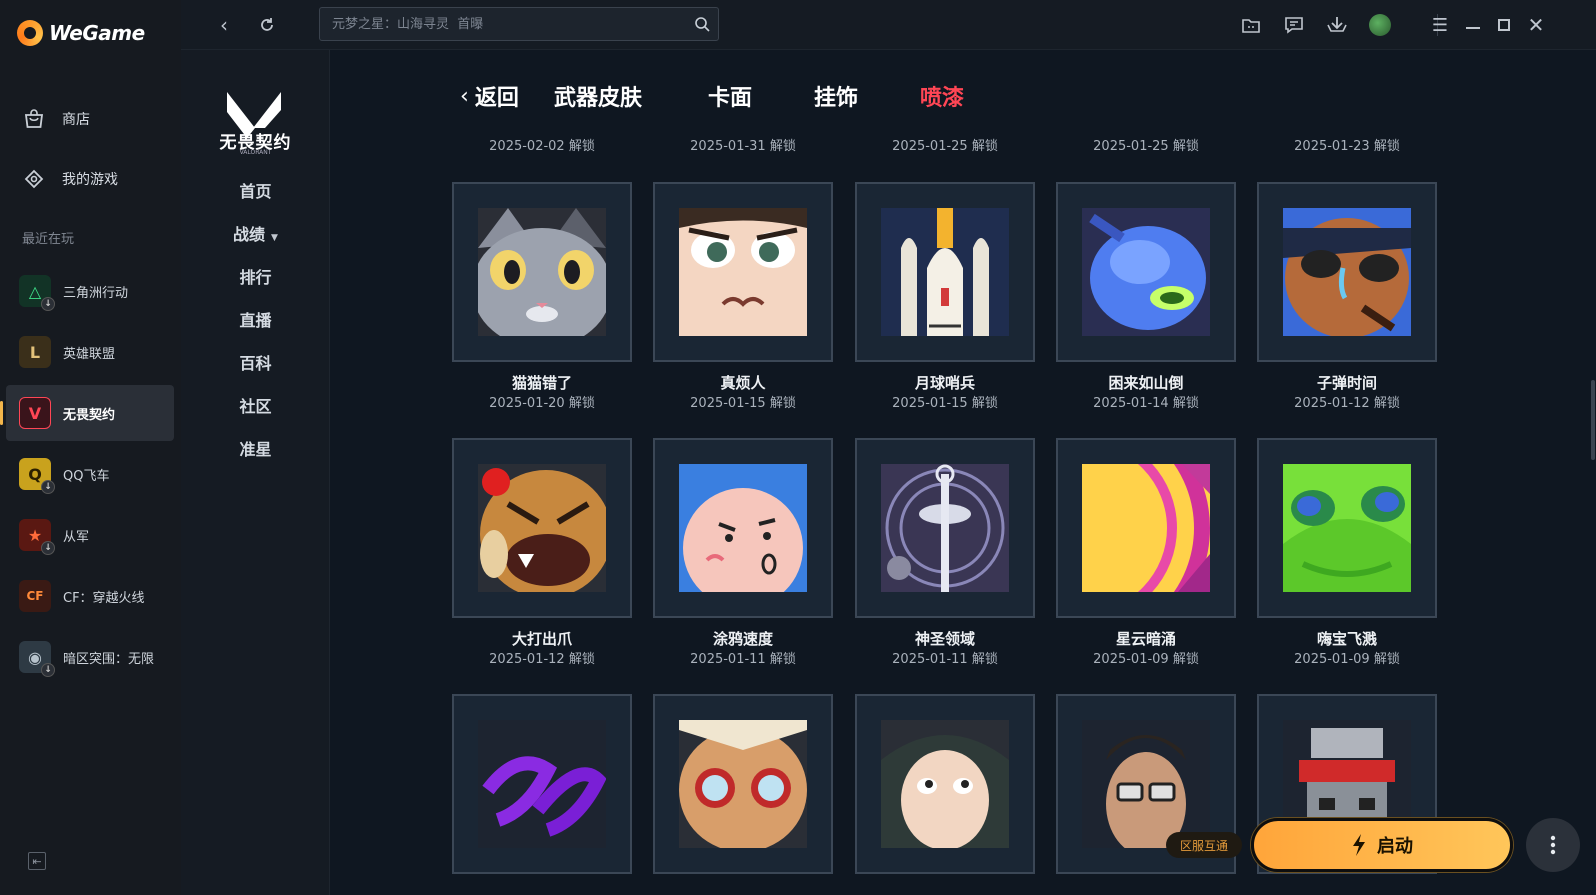  Describe the element at coordinates (1347, 146) in the screenshot. I see `unlock-date: 2025-01-23 解锁` at that location.